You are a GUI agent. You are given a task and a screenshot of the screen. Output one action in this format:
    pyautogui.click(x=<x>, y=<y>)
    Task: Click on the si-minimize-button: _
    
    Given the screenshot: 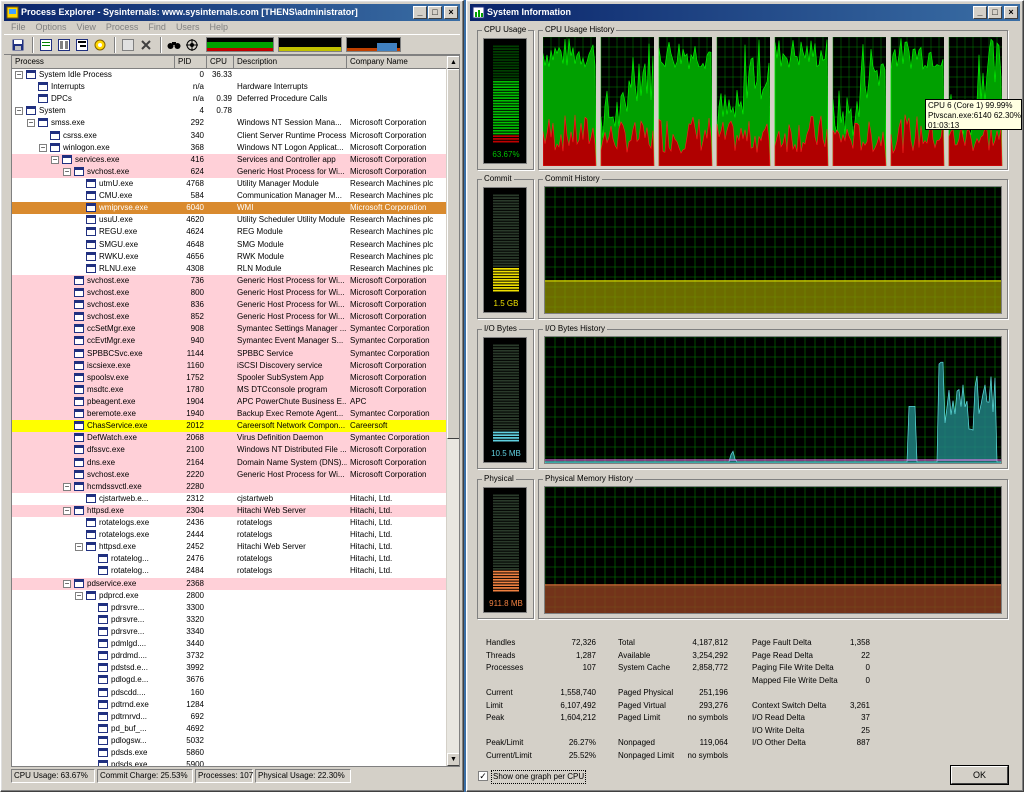 What is the action you would take?
    pyautogui.click(x=980, y=12)
    